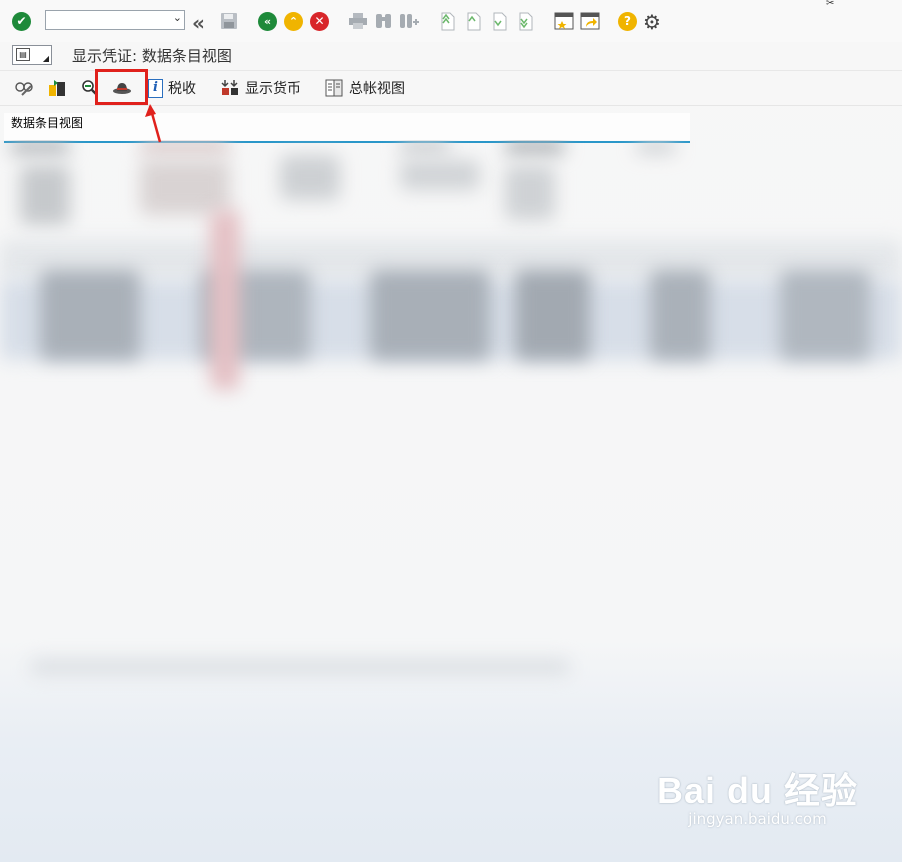 This screenshot has height=862, width=902. What do you see at coordinates (153, 123) in the screenshot?
I see `annotation-arrow` at bounding box center [153, 123].